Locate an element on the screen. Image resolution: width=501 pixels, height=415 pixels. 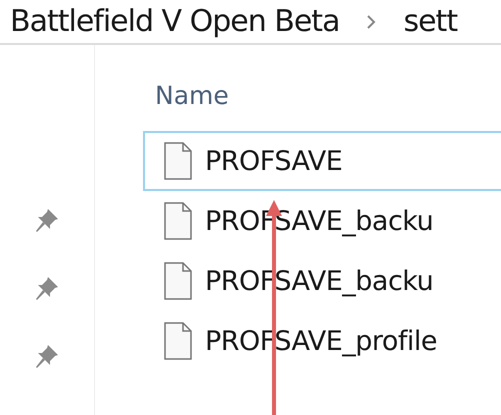
column-header: Name is located at coordinates (192, 95).